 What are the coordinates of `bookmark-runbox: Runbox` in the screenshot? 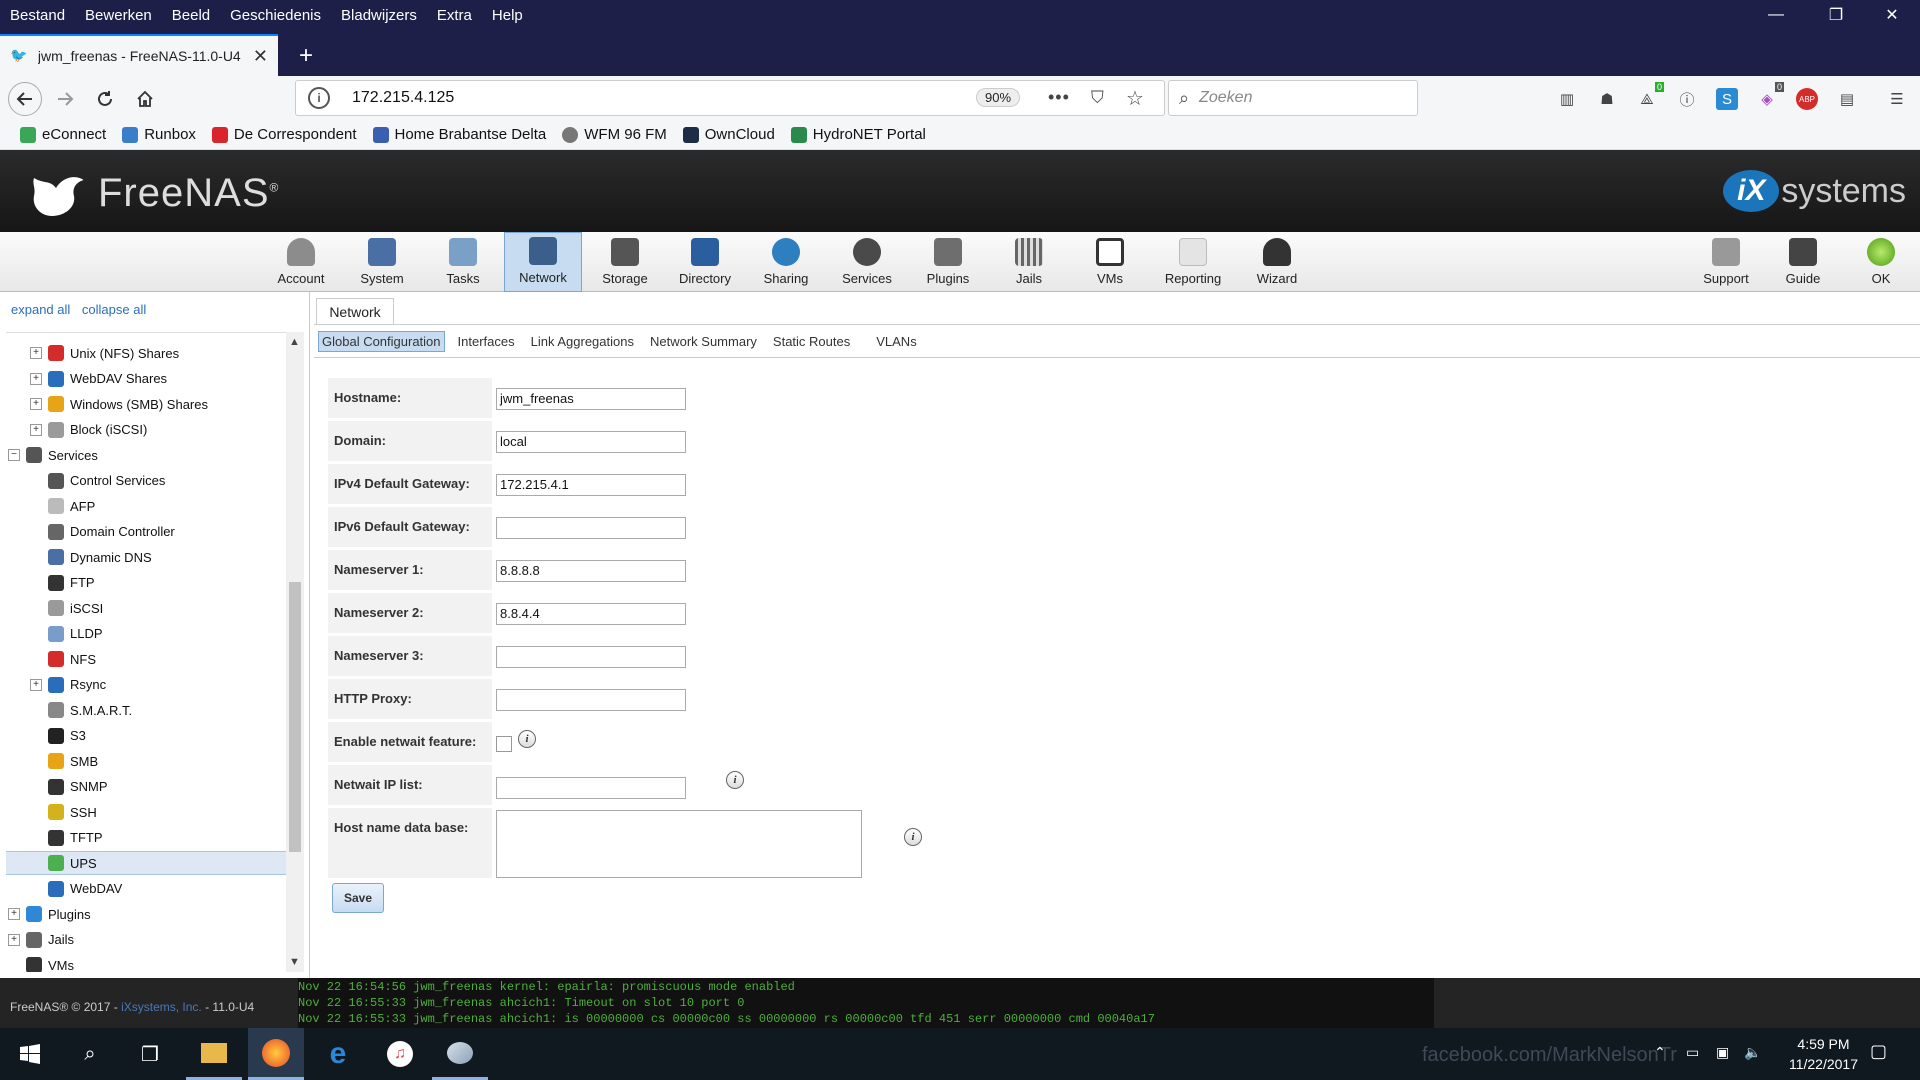 It's located at (159, 134).